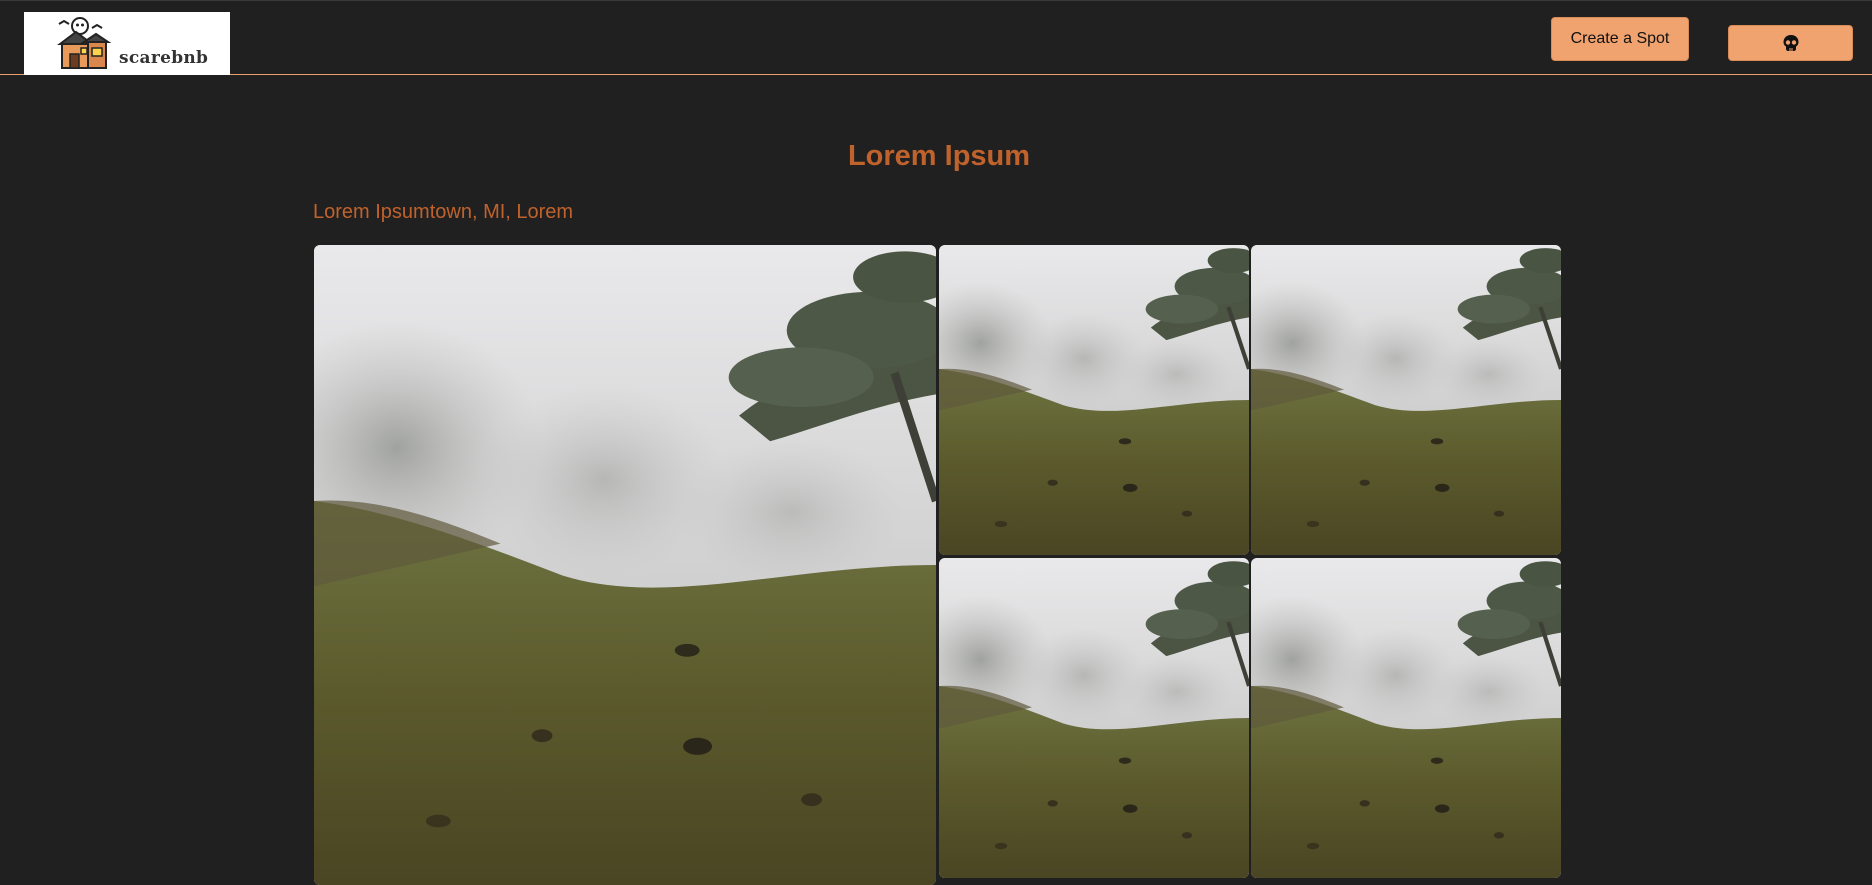  I want to click on haunted-house-icon, so click(84, 43).